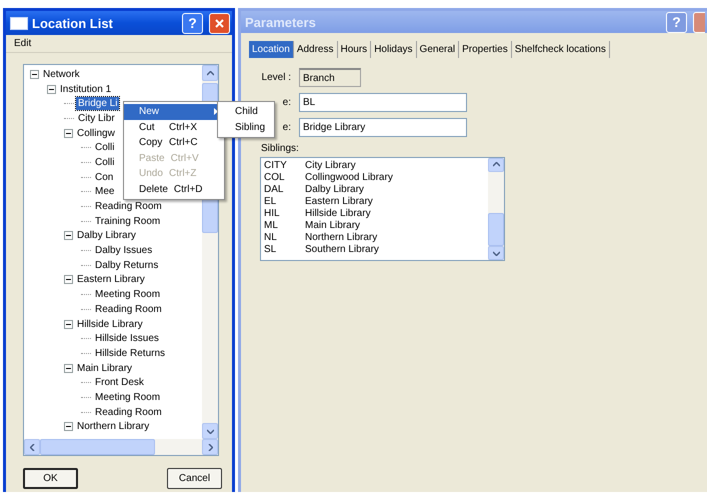 Image resolution: width=707 pixels, height=500 pixels. Describe the element at coordinates (330, 166) in the screenshot. I see `sibling-name: City Library` at that location.